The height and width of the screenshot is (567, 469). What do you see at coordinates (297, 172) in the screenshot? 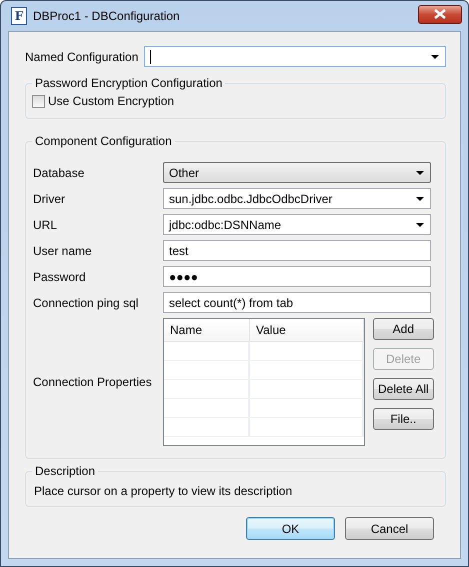
I see `database-dropdown: Other` at bounding box center [297, 172].